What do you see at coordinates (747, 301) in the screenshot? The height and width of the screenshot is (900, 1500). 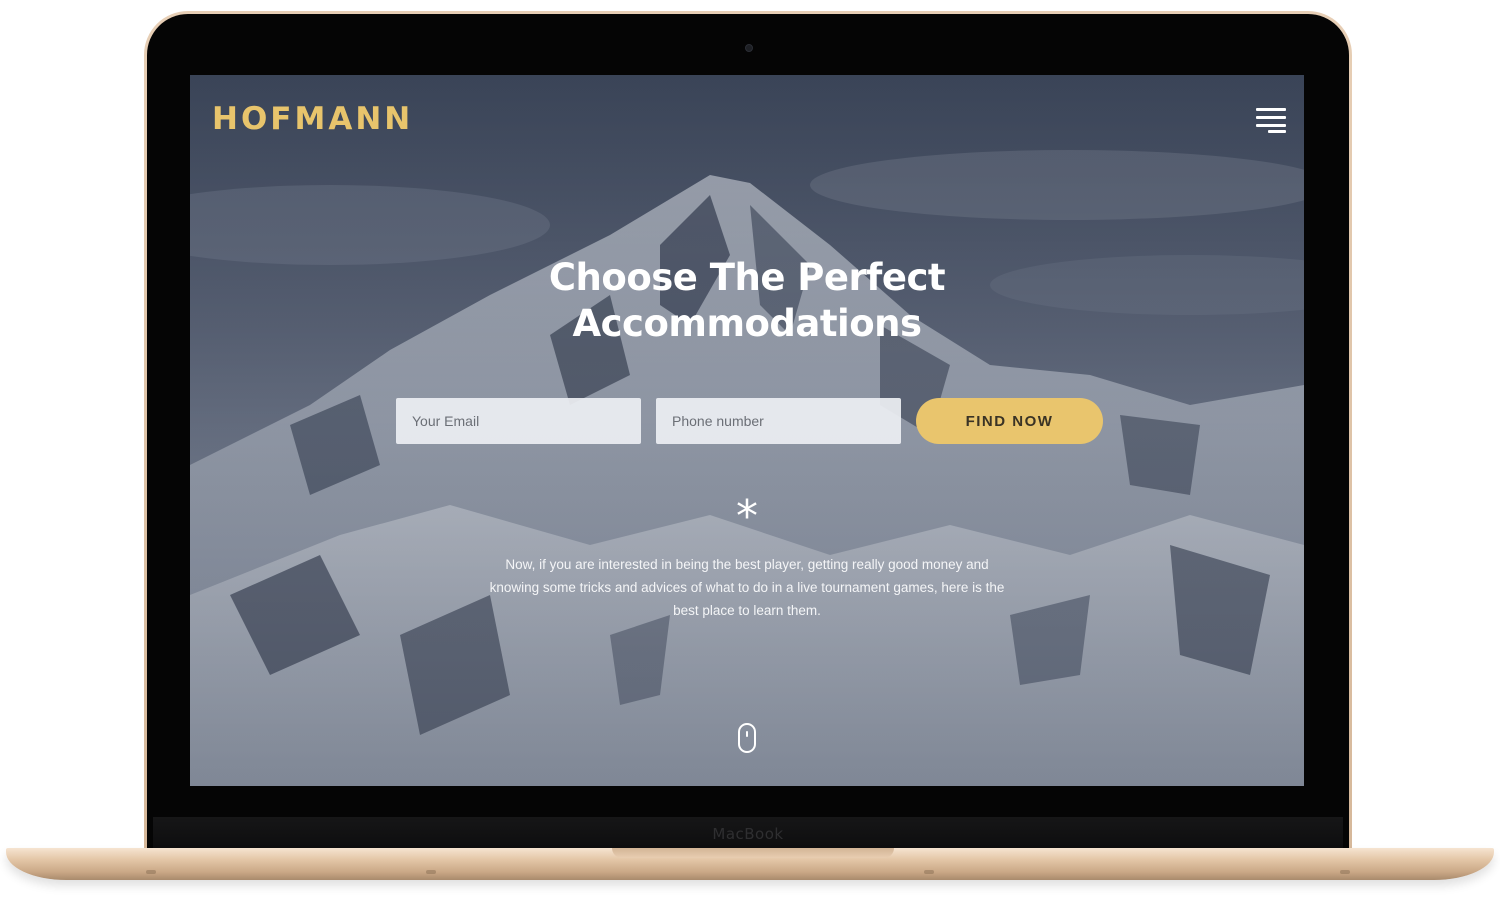 I see `hero-title: Choose The Perfect Accommodations` at bounding box center [747, 301].